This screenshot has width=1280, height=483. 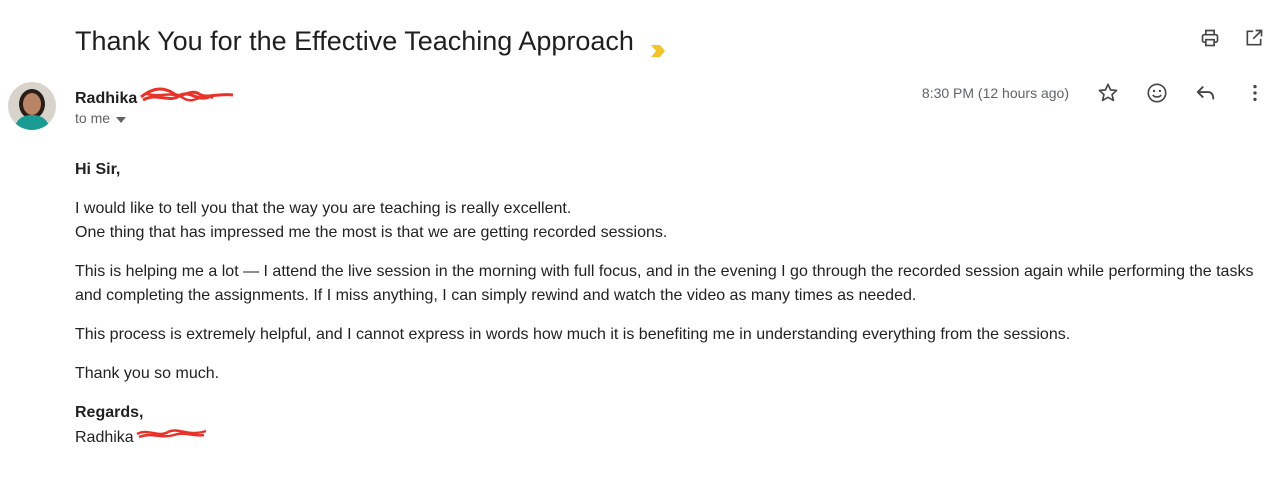 I want to click on timestamp: 8:30 PM (12 hours ago), so click(x=995, y=93).